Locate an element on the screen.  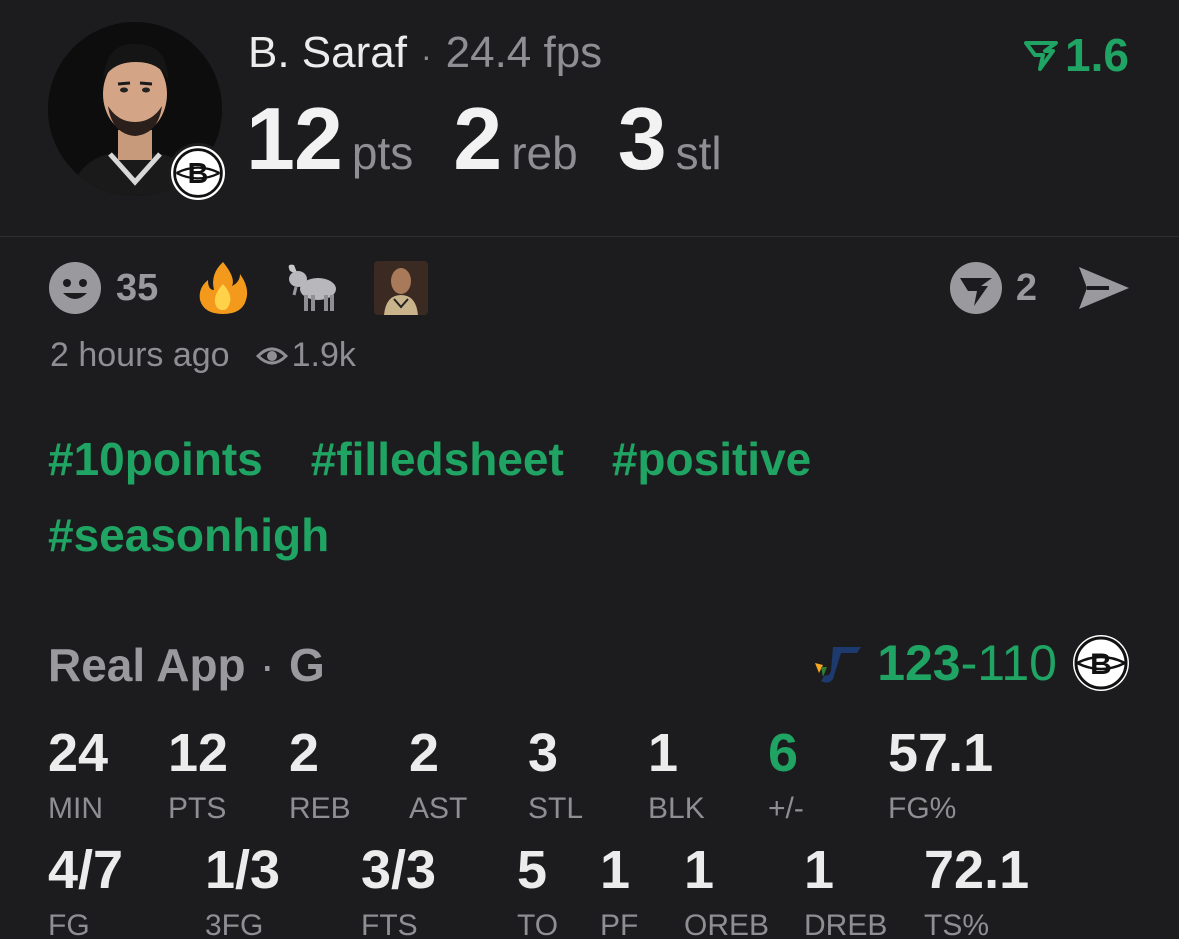
stat-steals-value: 3 is located at coordinates (642, 138).